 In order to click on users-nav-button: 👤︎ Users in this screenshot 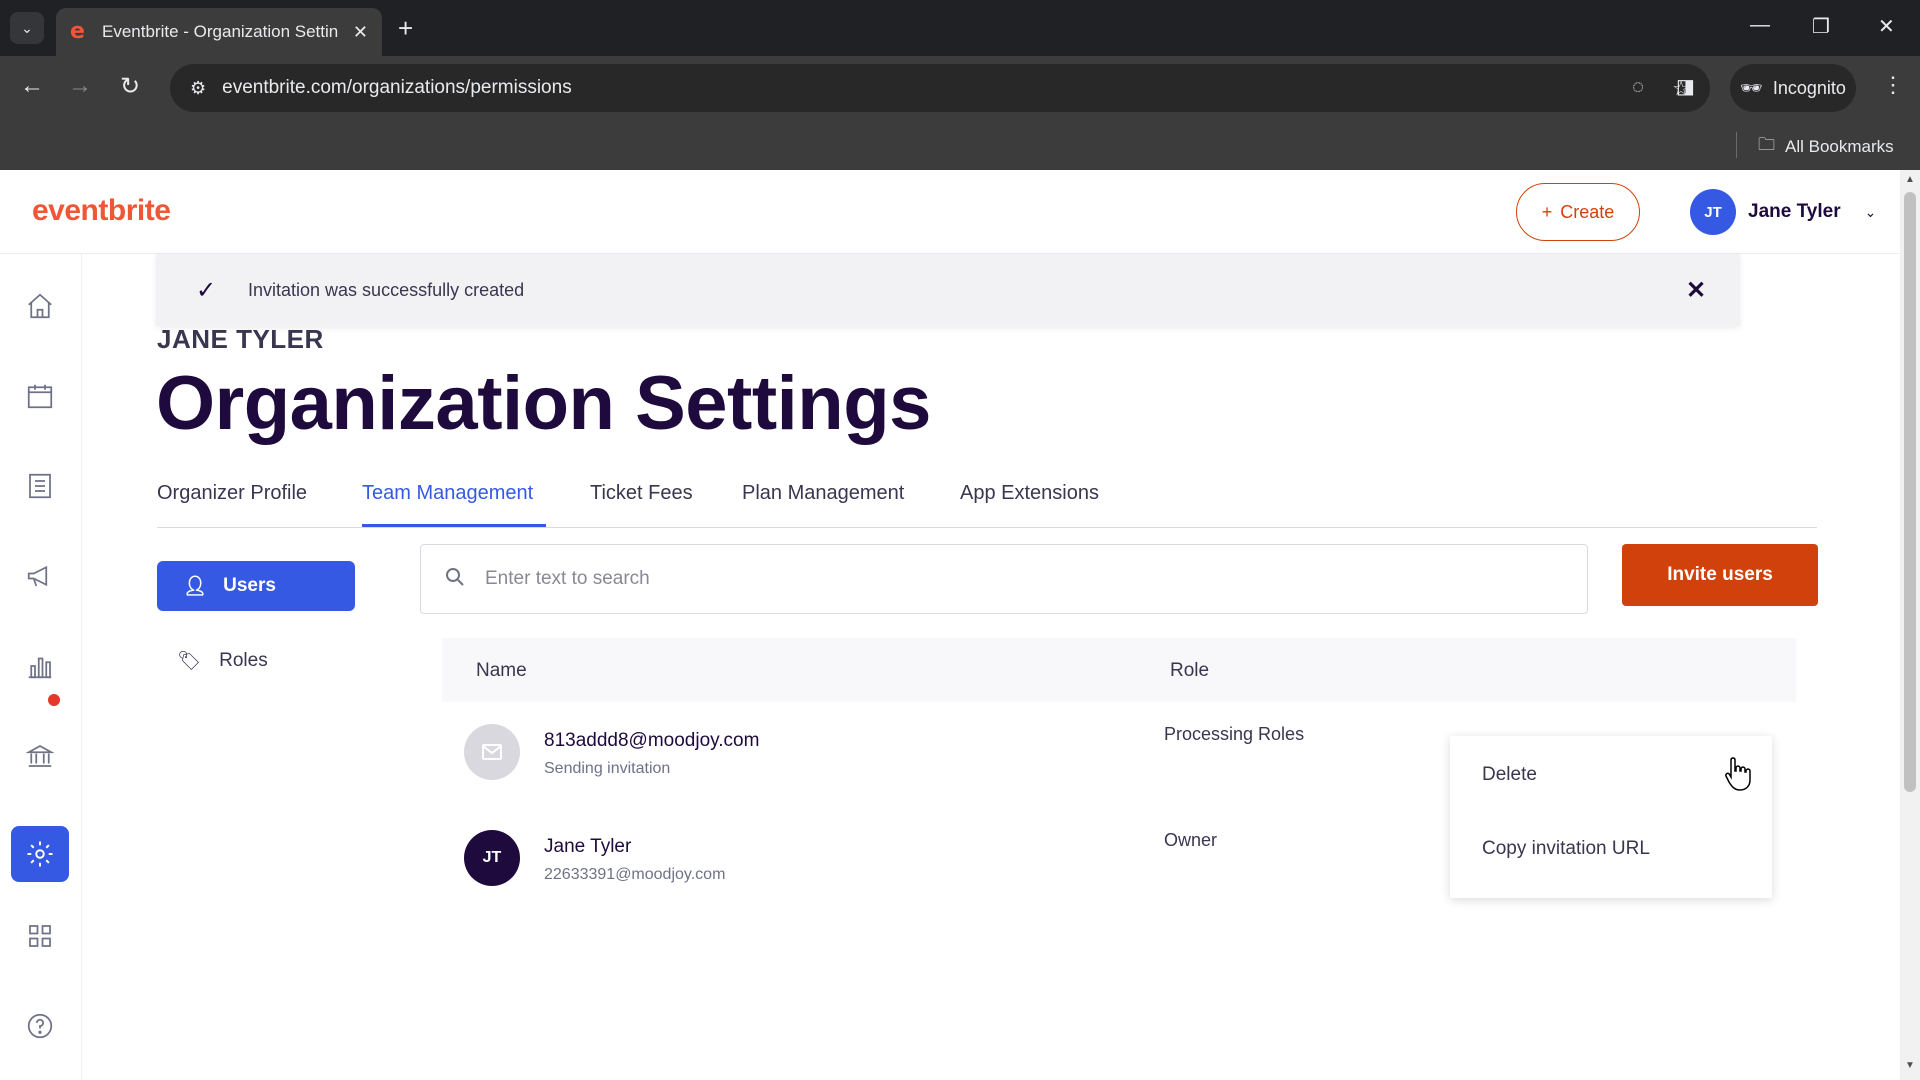, I will do `click(256, 586)`.